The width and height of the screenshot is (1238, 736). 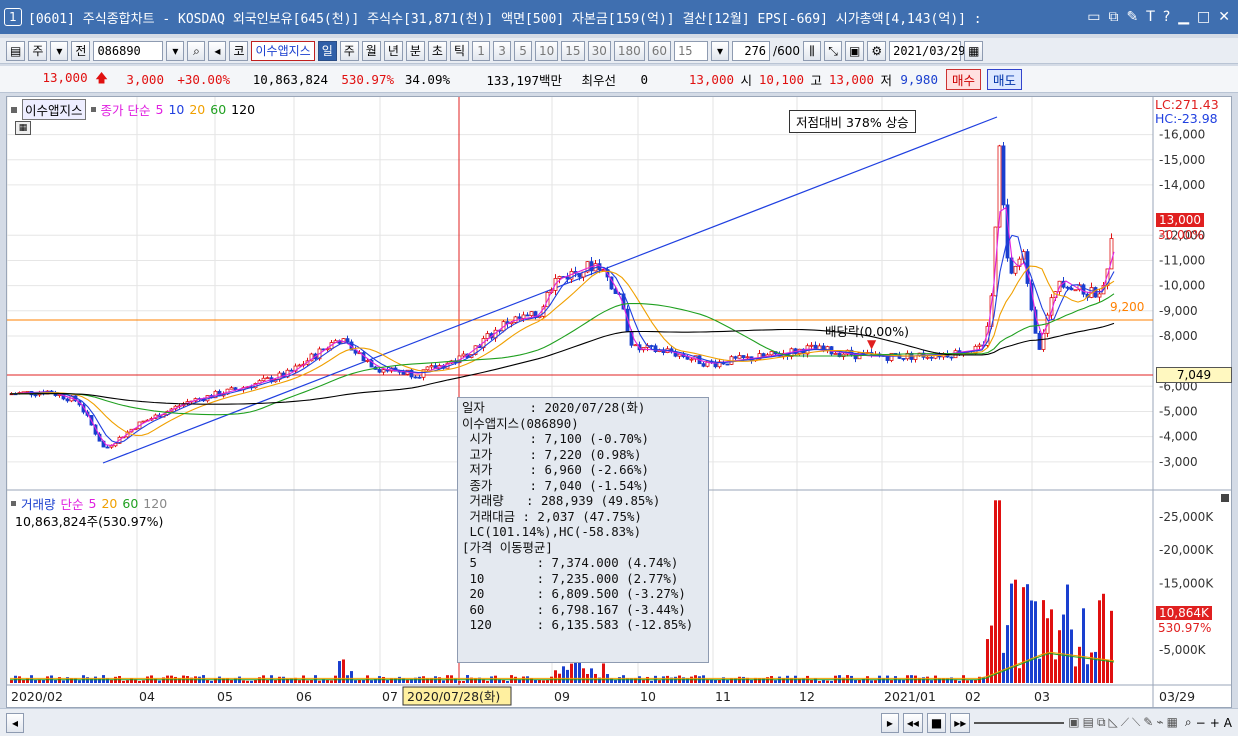 I want to click on scroll-left-icon: ◂, so click(x=15, y=723).